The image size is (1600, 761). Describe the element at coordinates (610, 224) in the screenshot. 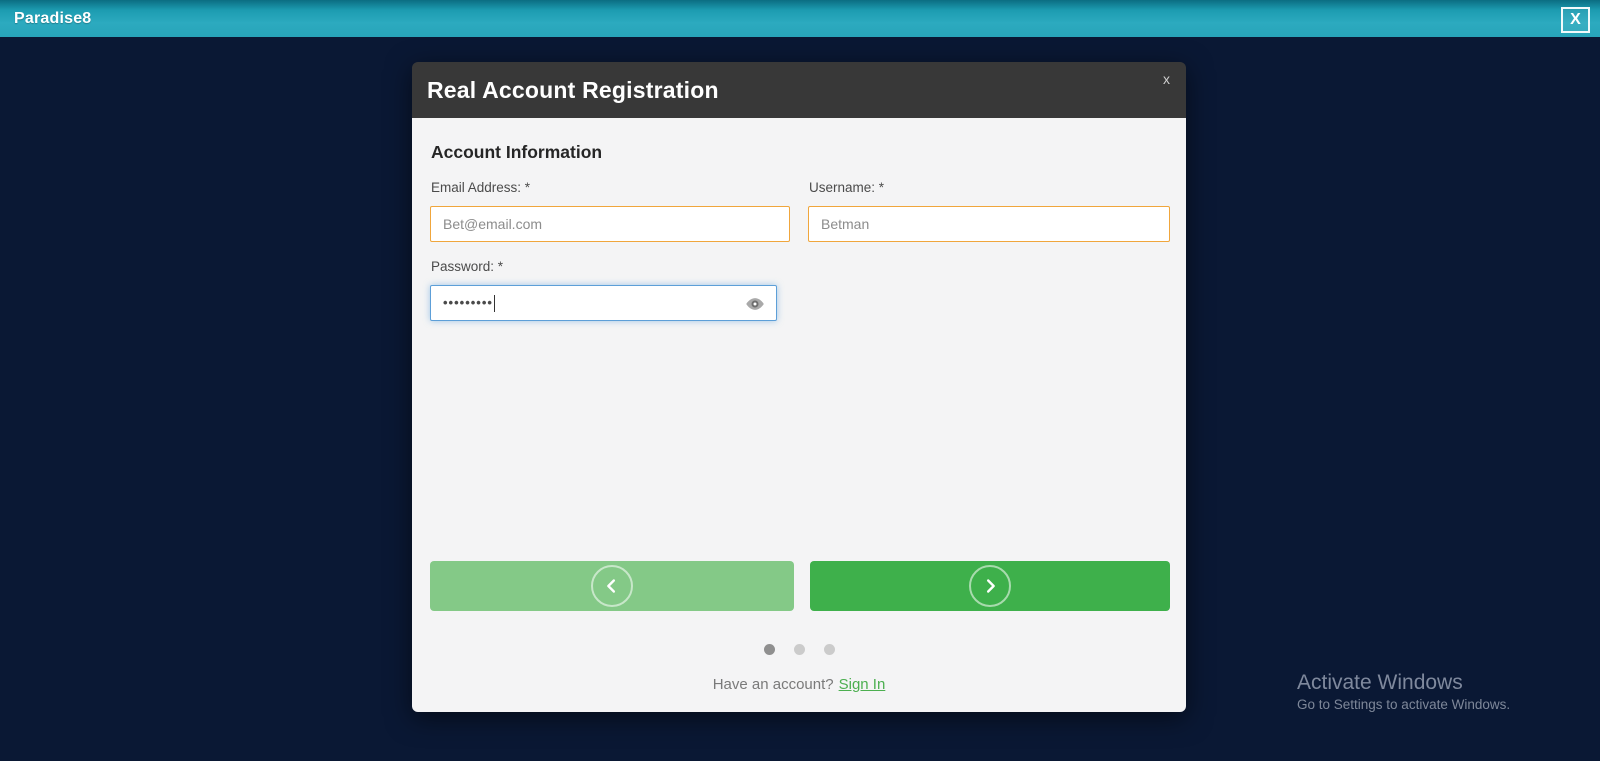

I see `email-input` at that location.